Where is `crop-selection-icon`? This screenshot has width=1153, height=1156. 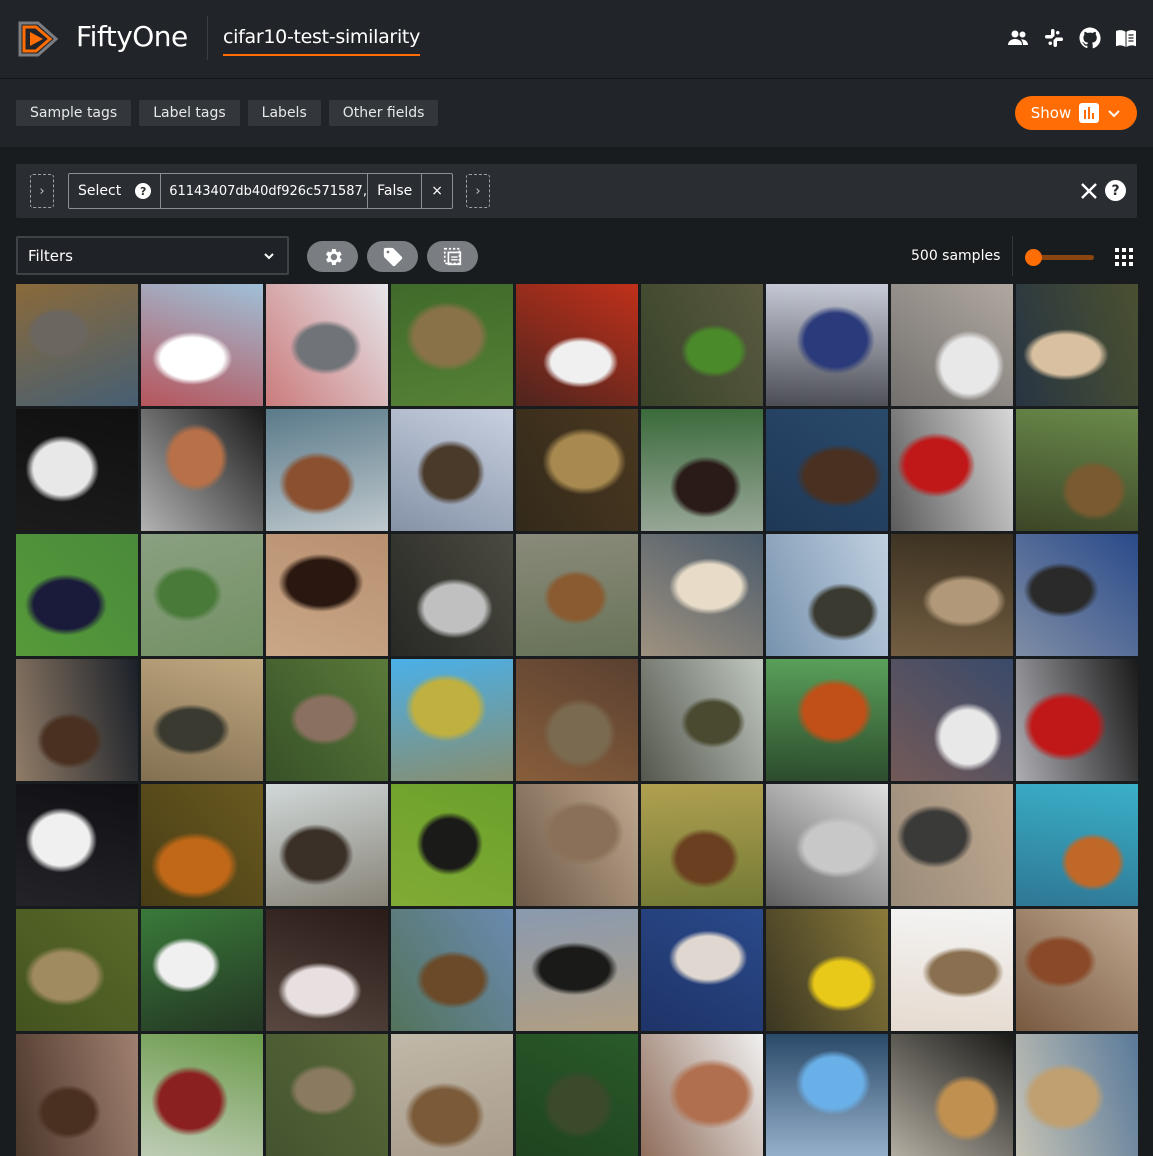 crop-selection-icon is located at coordinates (452, 256).